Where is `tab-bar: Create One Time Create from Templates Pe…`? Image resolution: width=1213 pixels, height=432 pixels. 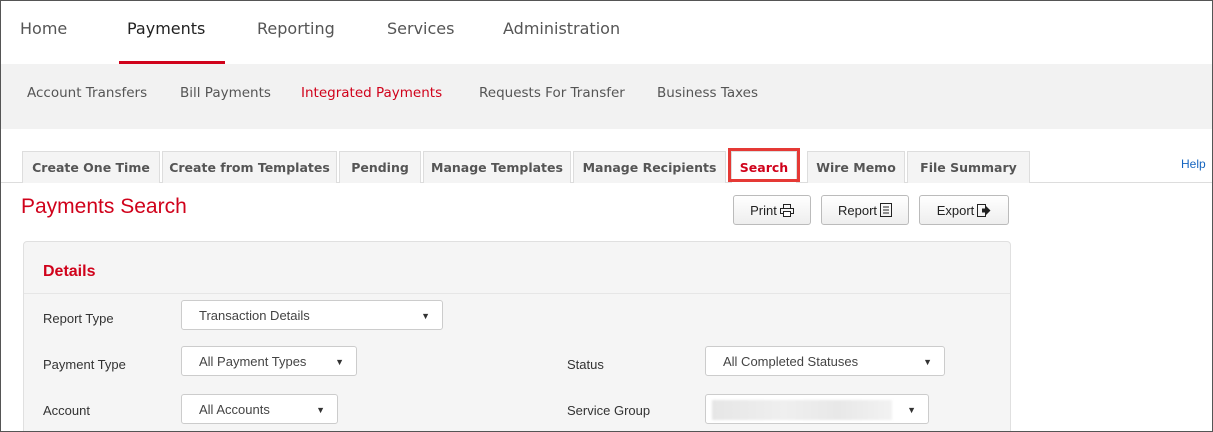 tab-bar: Create One Time Create from Templates Pe… is located at coordinates (606, 167).